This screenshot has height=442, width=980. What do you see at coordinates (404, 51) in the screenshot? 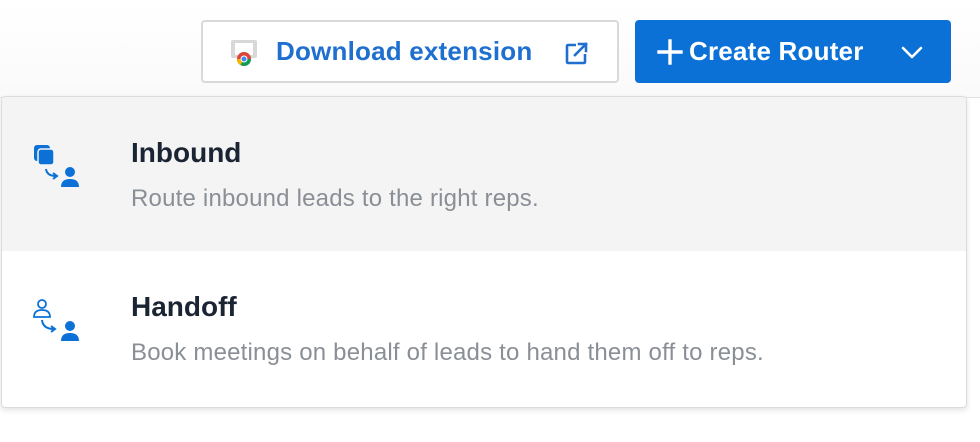
I see `download-extension-label: Download extension` at bounding box center [404, 51].